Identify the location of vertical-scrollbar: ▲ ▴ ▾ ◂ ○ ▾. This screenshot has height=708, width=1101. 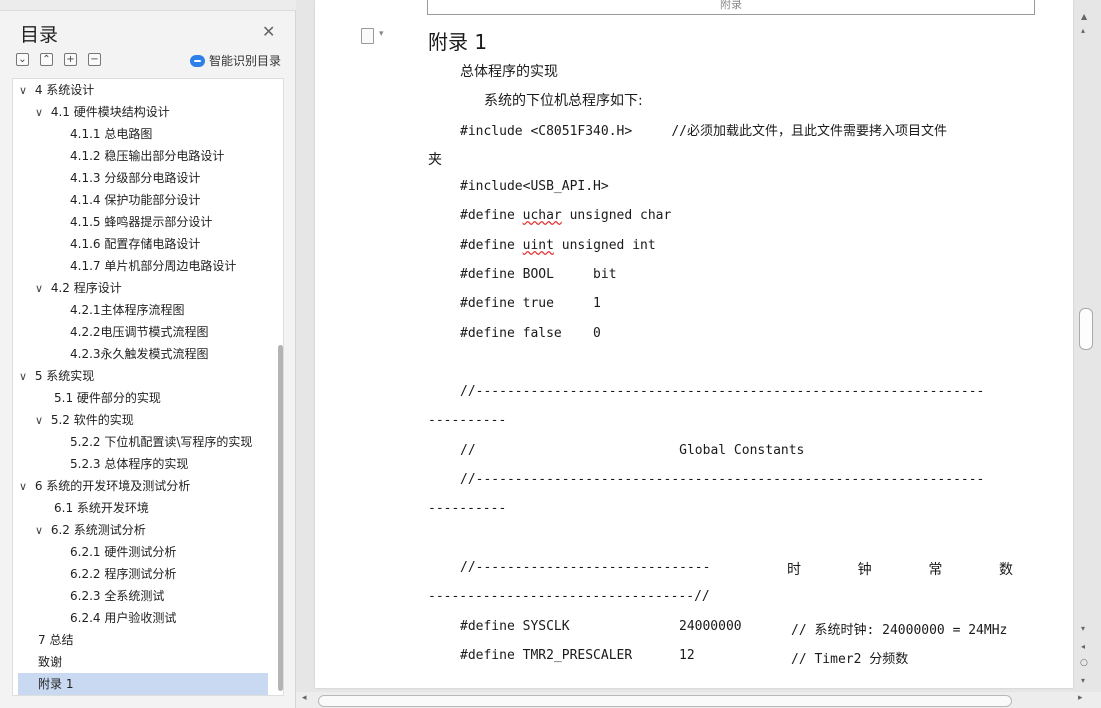
(1085, 351).